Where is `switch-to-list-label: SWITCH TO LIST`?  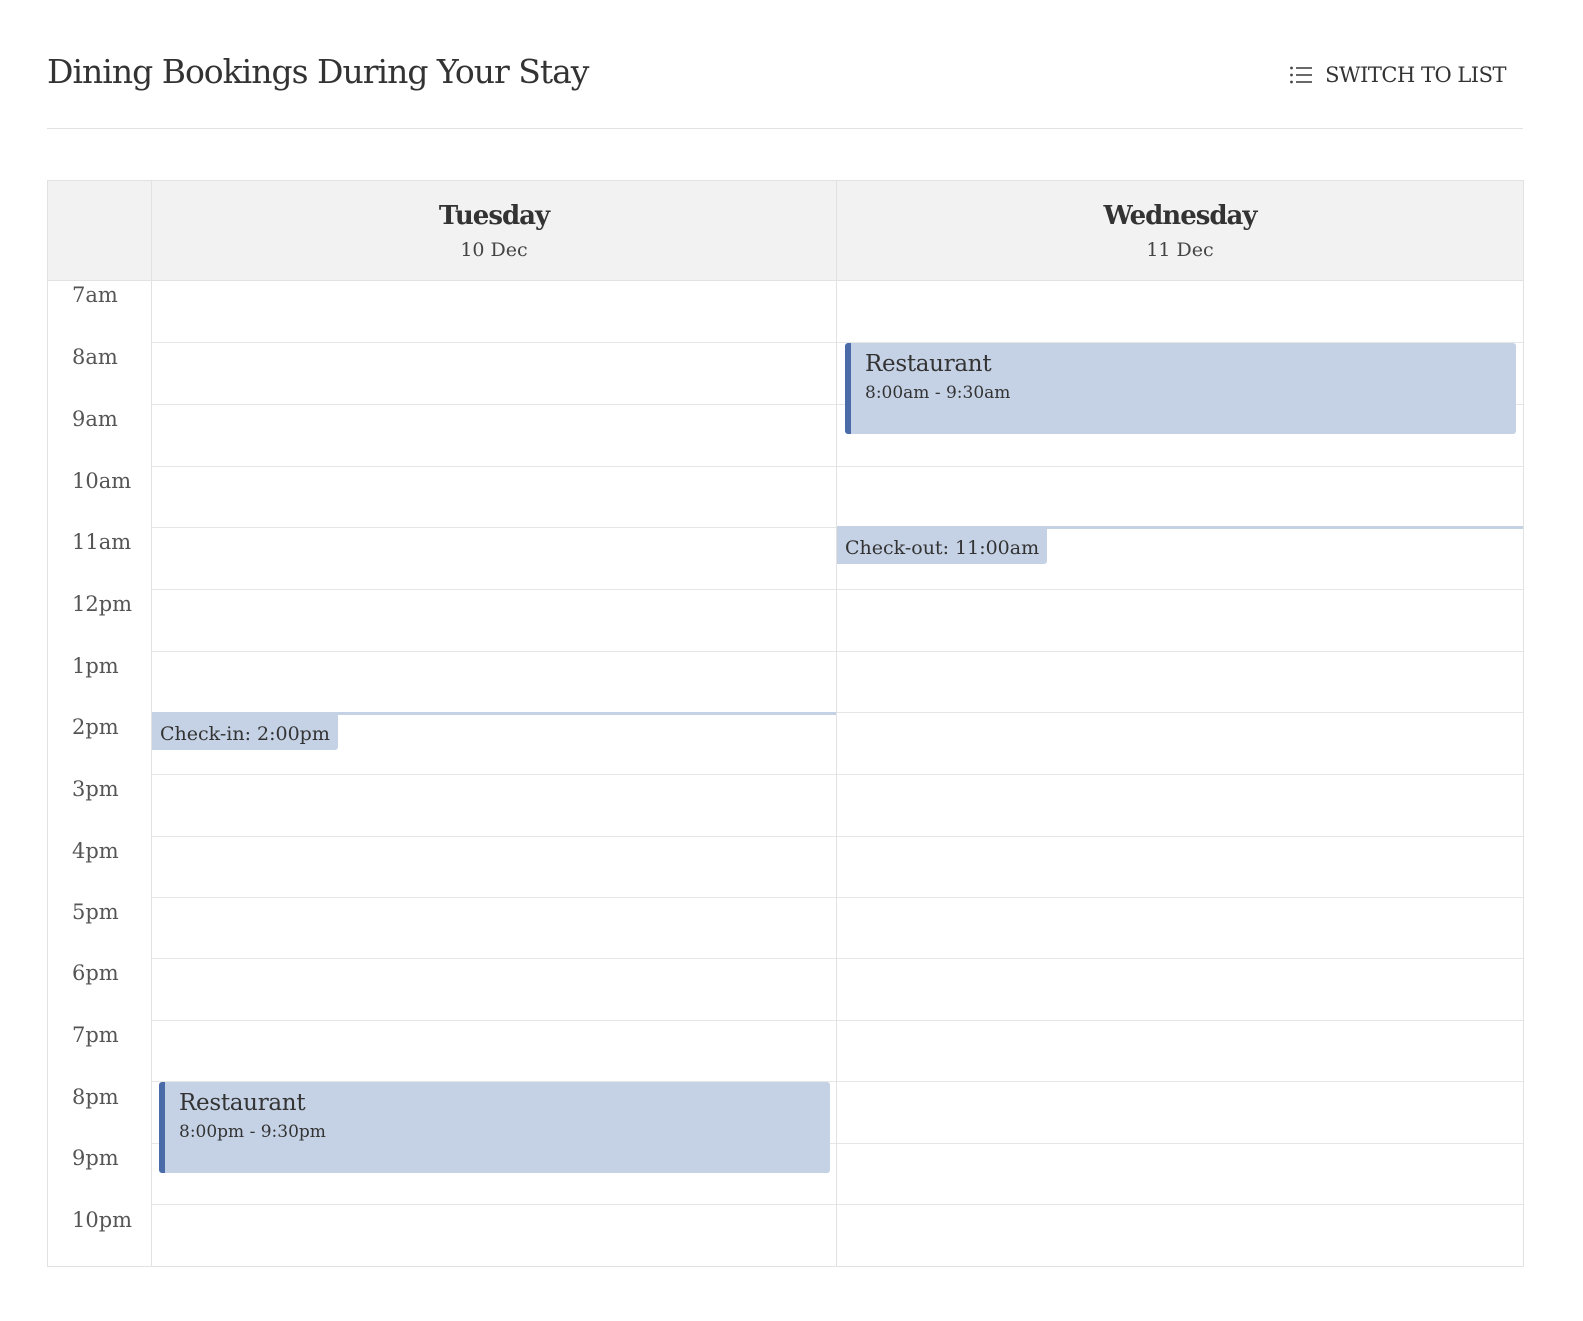 switch-to-list-label: SWITCH TO LIST is located at coordinates (1415, 75).